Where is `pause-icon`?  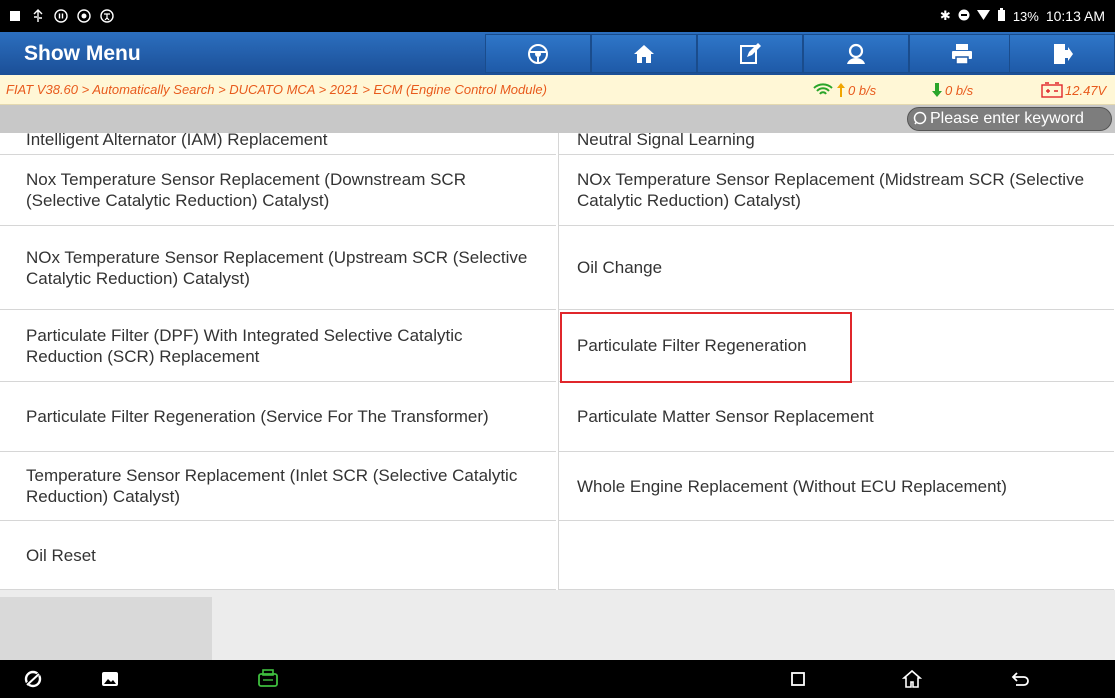 pause-icon is located at coordinates (61, 16).